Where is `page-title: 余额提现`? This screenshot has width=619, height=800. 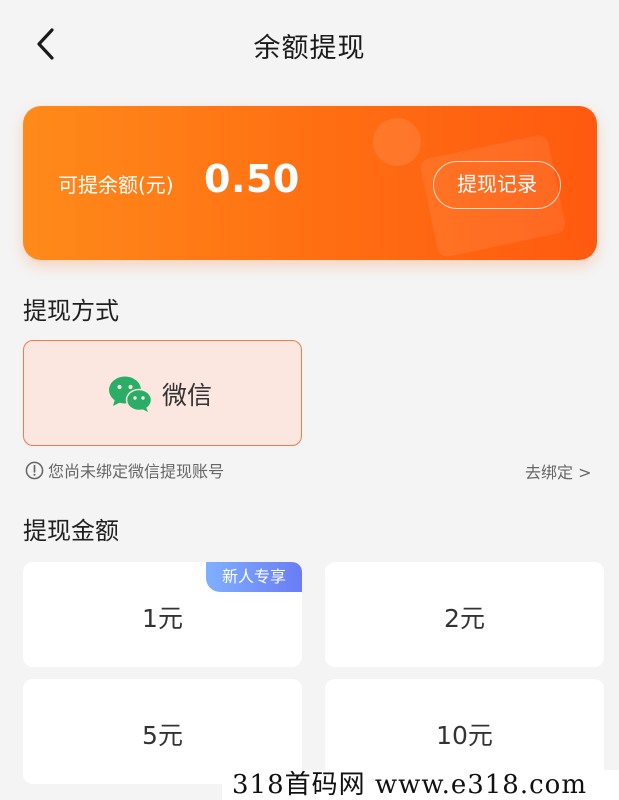
page-title: 余额提现 is located at coordinates (309, 48).